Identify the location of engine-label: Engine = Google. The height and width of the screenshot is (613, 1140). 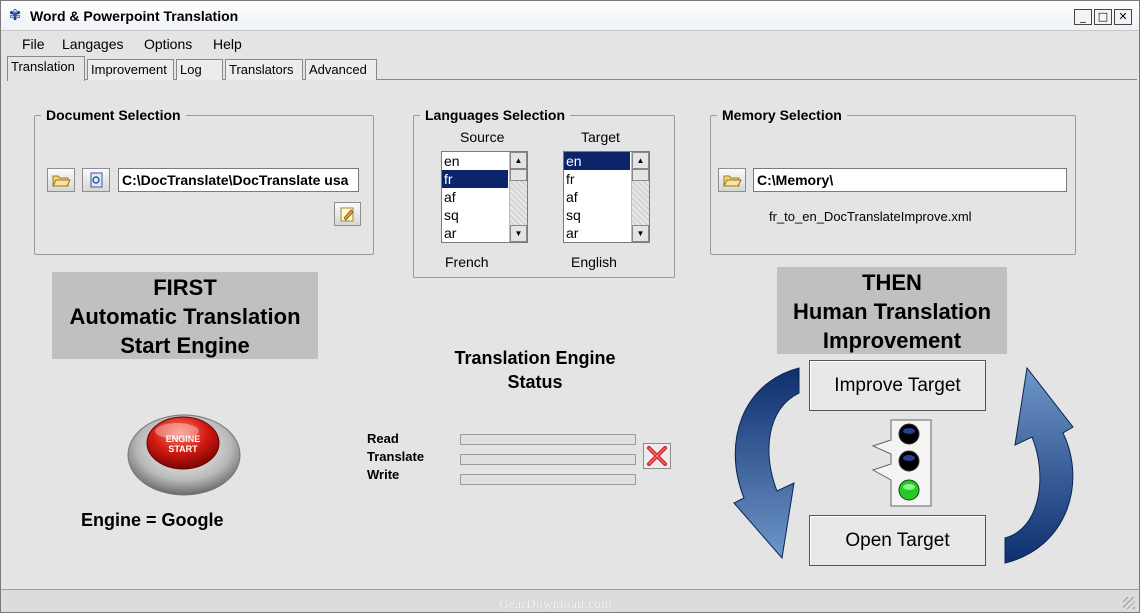
(152, 520).